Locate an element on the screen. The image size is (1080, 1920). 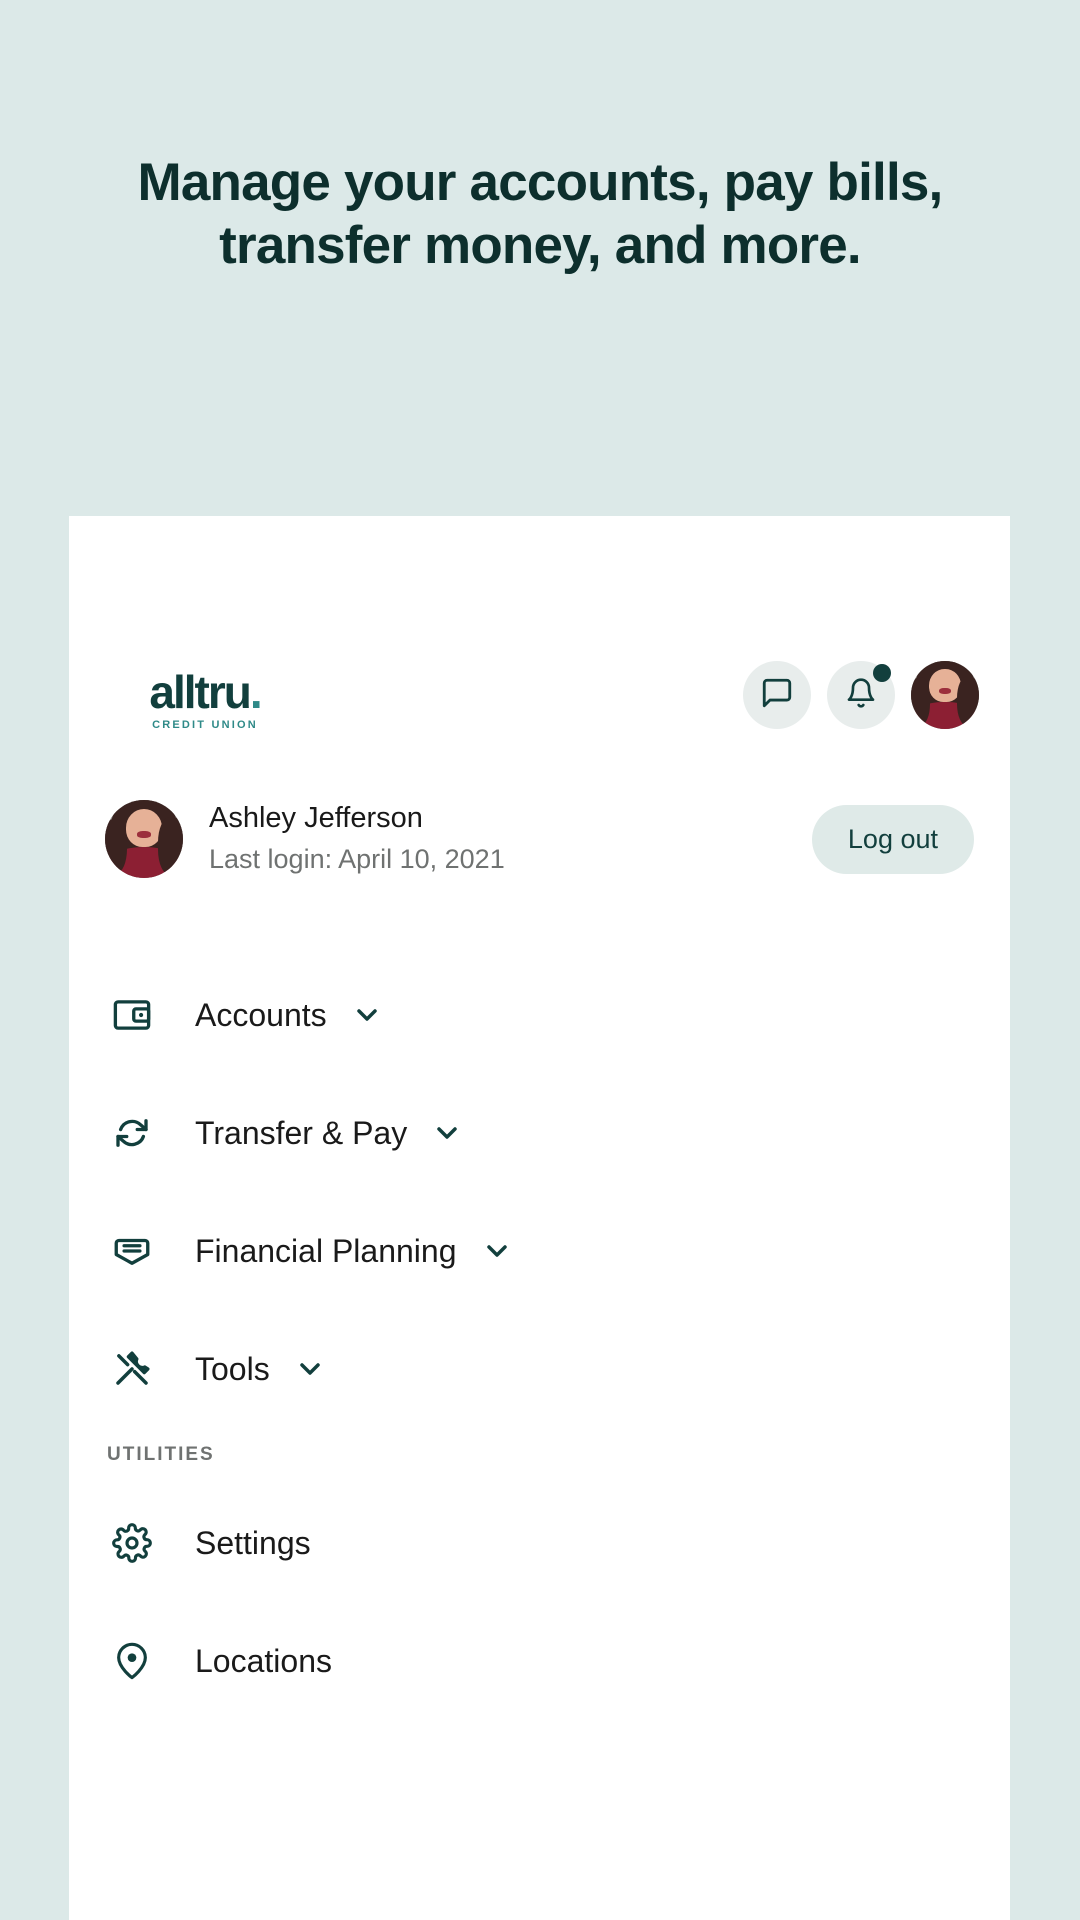
nav-item-settings: Settings is located at coordinates (545, 1543).